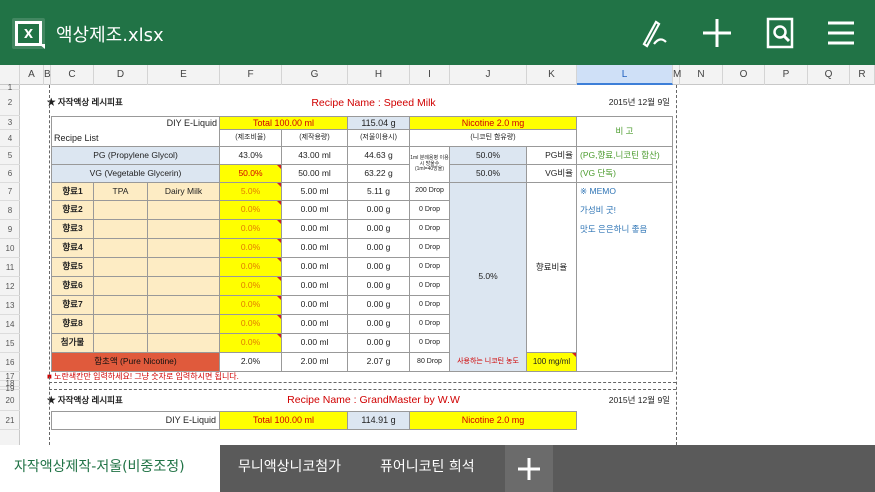 Image resolution: width=875 pixels, height=492 pixels. Describe the element at coordinates (10, 420) in the screenshot. I see `row-header-21: 21` at that location.